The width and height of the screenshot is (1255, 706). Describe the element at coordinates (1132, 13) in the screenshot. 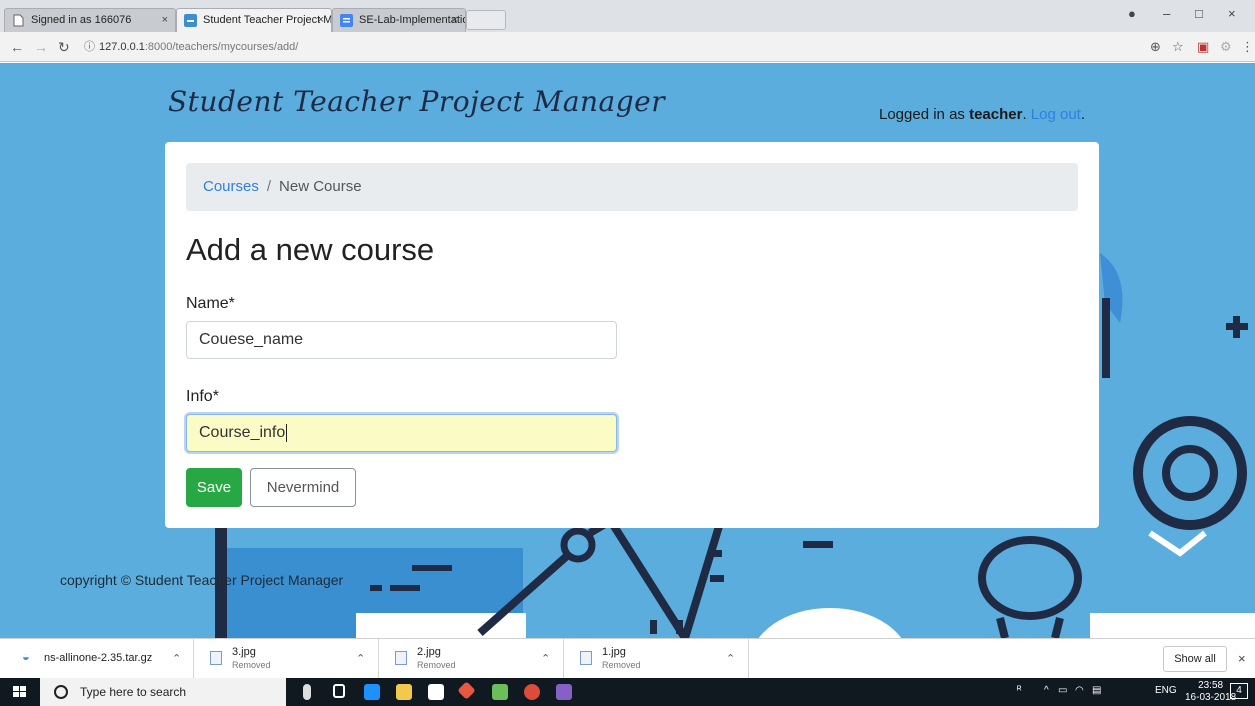

I see `profile-icon: ●` at that location.